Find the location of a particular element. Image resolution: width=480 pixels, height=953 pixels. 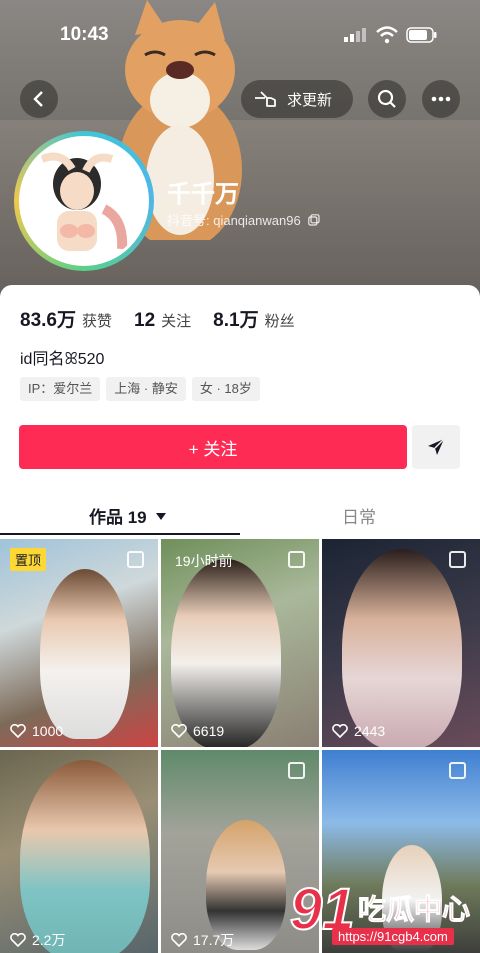

tag-location: 上海 · 静安 is located at coordinates (146, 389).